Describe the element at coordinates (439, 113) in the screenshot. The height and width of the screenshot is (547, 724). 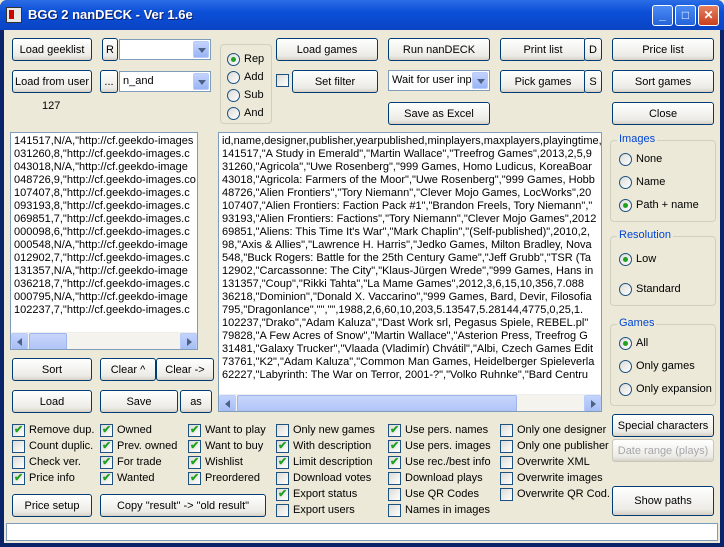
I see `save-as-excel-button: Save as Excel` at that location.